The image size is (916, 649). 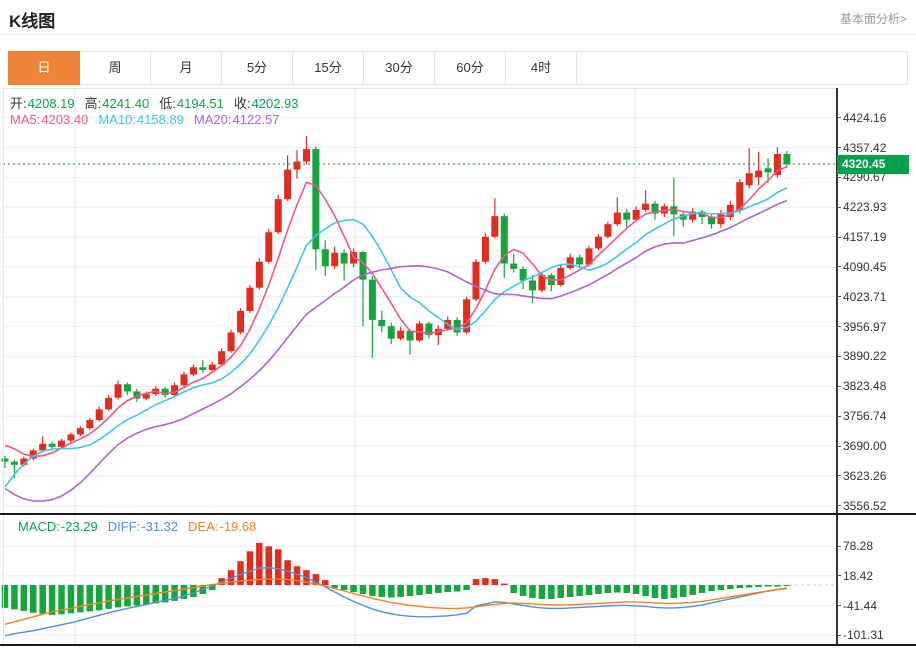 I want to click on ohlc-row-item: 收:4202.93, so click(x=266, y=103).